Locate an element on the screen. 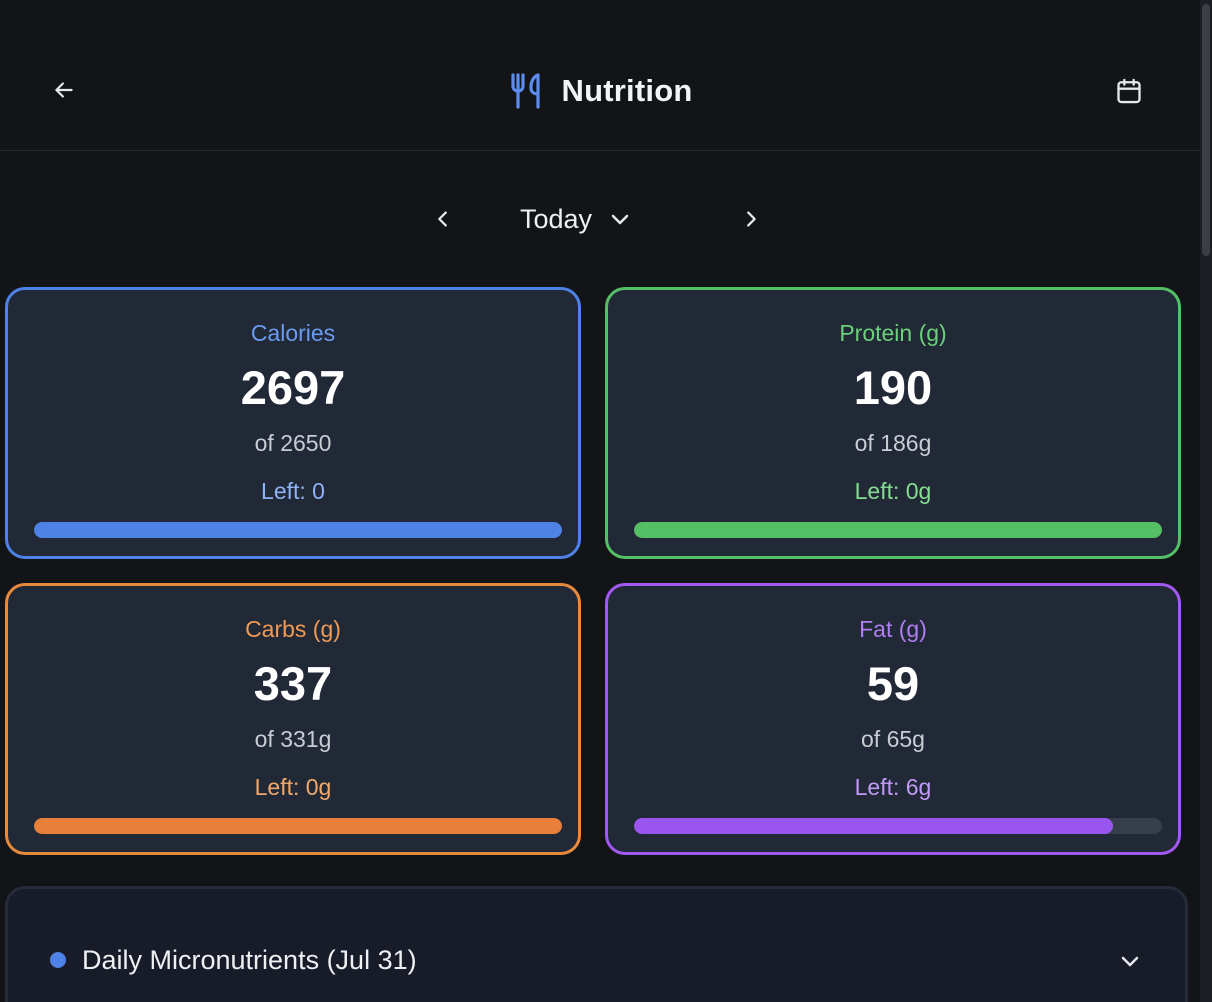 The height and width of the screenshot is (1002, 1212). protein-label: Protein (g) is located at coordinates (893, 333).